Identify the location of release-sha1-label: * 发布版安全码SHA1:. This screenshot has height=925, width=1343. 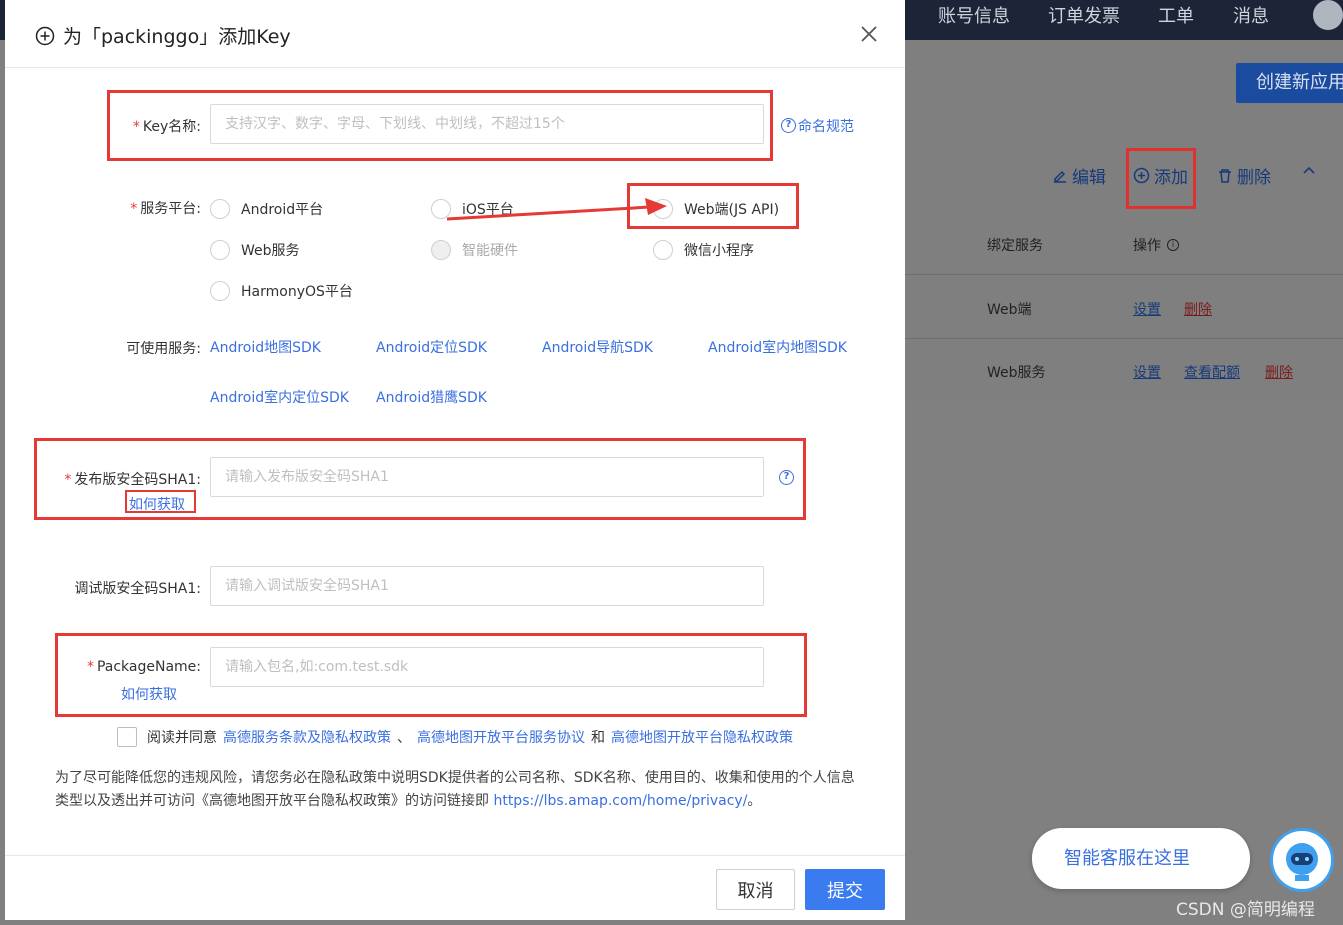
(120, 479).